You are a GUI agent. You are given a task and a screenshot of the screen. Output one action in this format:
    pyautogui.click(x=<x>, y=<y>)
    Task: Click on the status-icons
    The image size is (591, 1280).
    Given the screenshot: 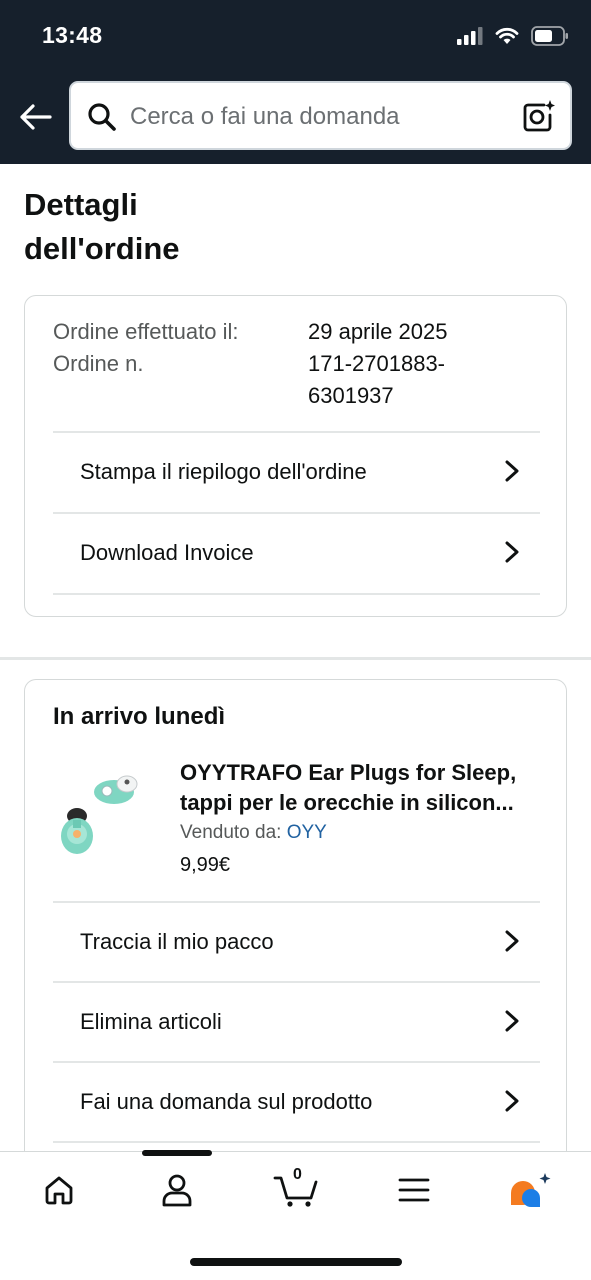 What is the action you would take?
    pyautogui.click(x=513, y=36)
    